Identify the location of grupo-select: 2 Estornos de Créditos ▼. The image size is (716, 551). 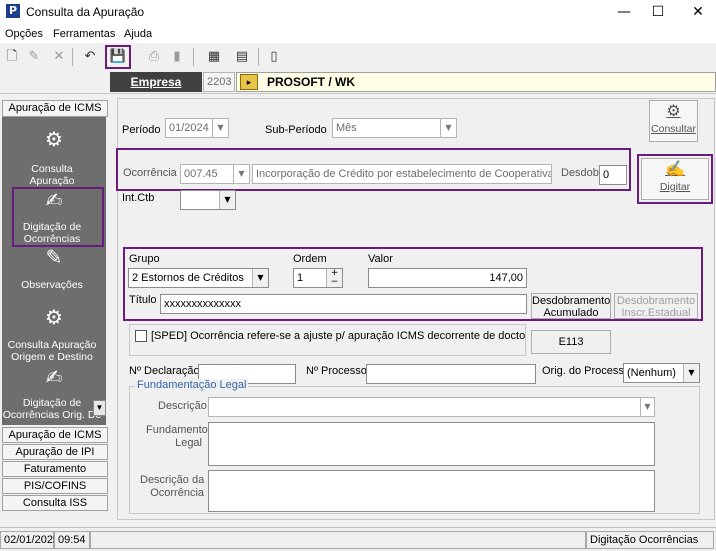
(198, 278).